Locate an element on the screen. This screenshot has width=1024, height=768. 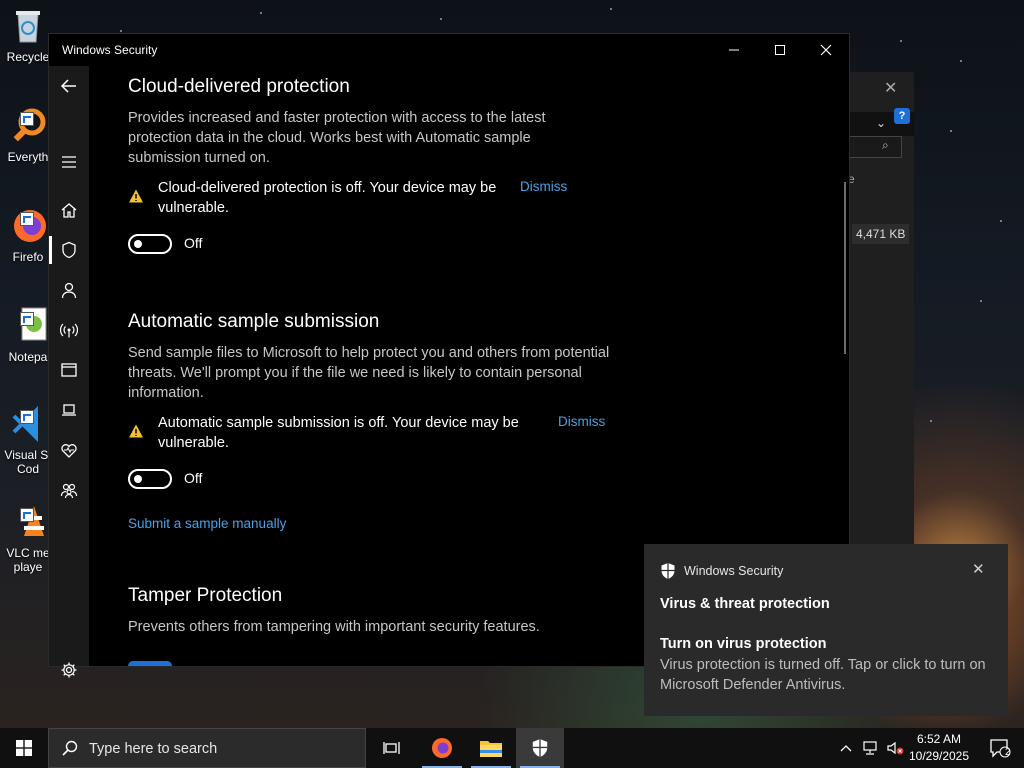
search-placeholder: Type here to search is located at coordinates (153, 749).